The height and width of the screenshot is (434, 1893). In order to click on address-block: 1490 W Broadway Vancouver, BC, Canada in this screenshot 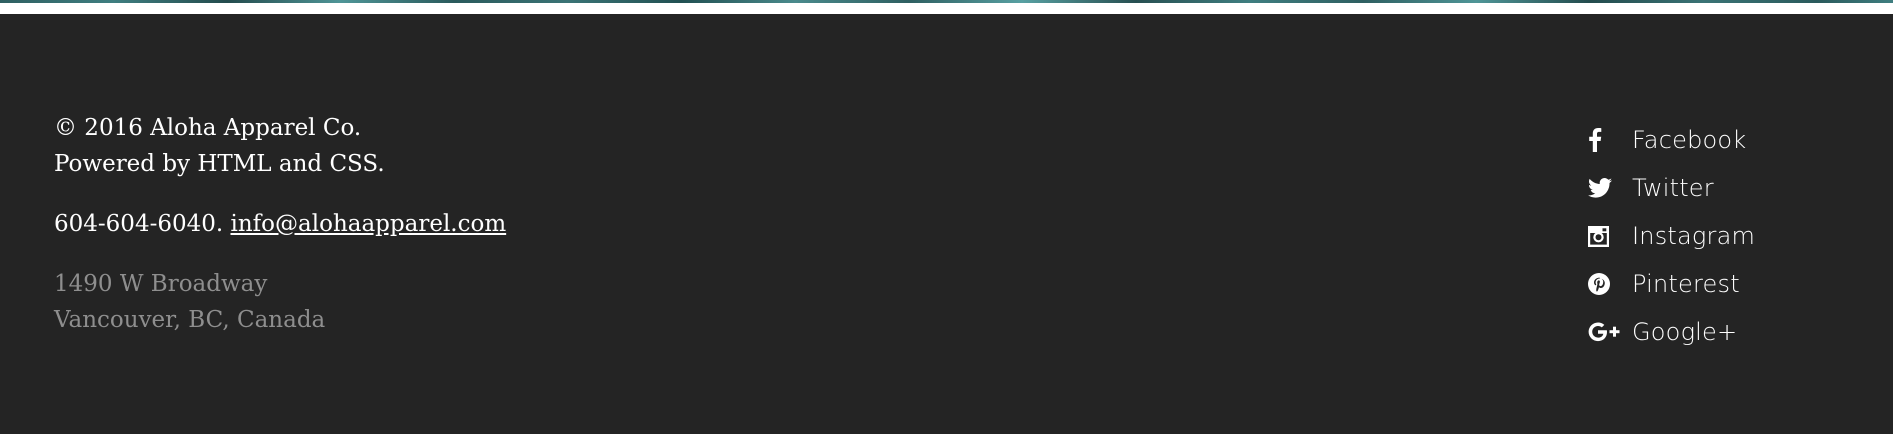, I will do `click(280, 302)`.